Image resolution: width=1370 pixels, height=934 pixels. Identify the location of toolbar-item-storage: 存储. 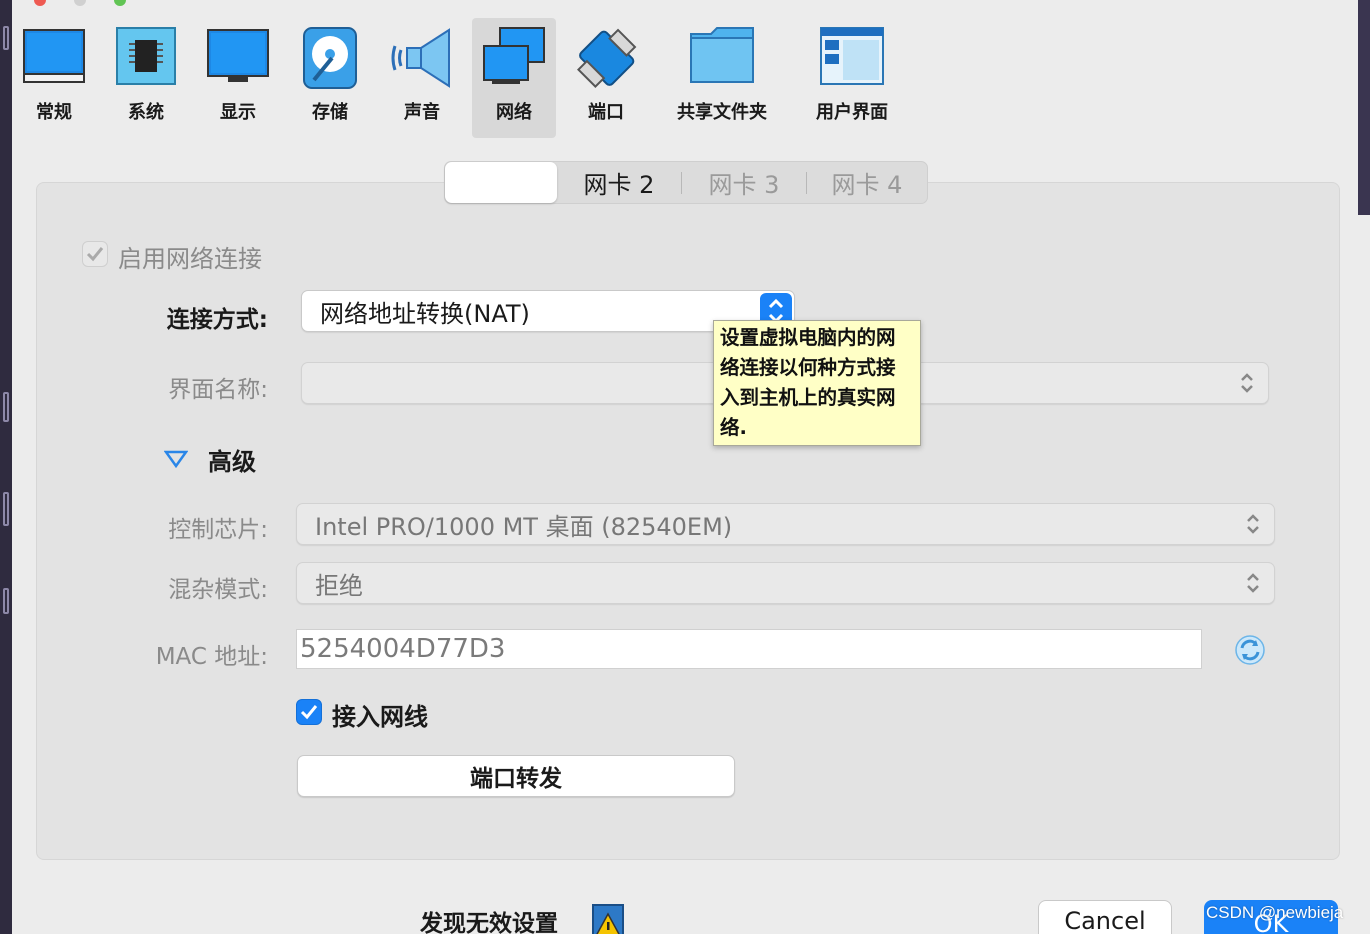
(330, 78).